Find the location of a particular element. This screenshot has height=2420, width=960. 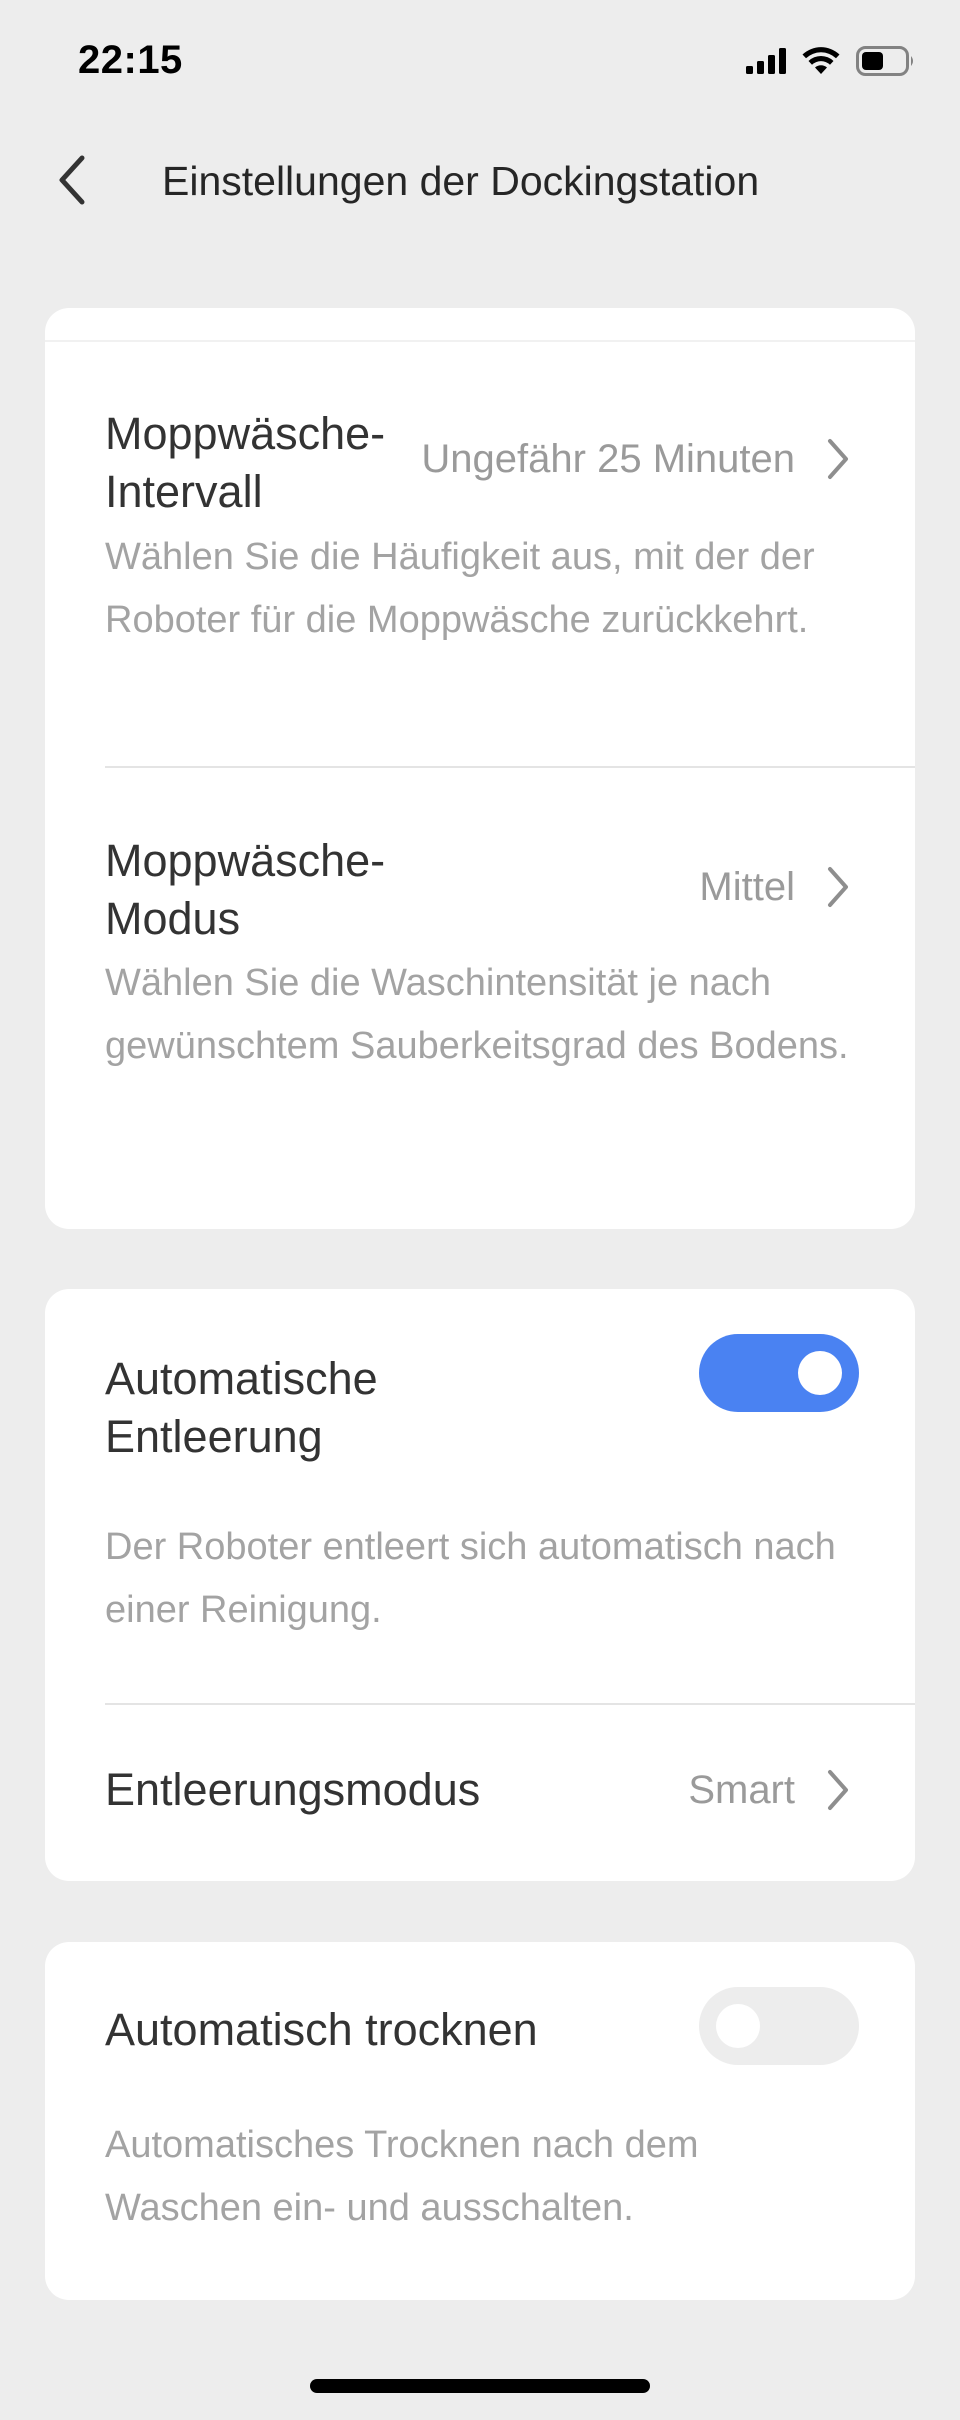

chevron-left-icon is located at coordinates (72, 182).